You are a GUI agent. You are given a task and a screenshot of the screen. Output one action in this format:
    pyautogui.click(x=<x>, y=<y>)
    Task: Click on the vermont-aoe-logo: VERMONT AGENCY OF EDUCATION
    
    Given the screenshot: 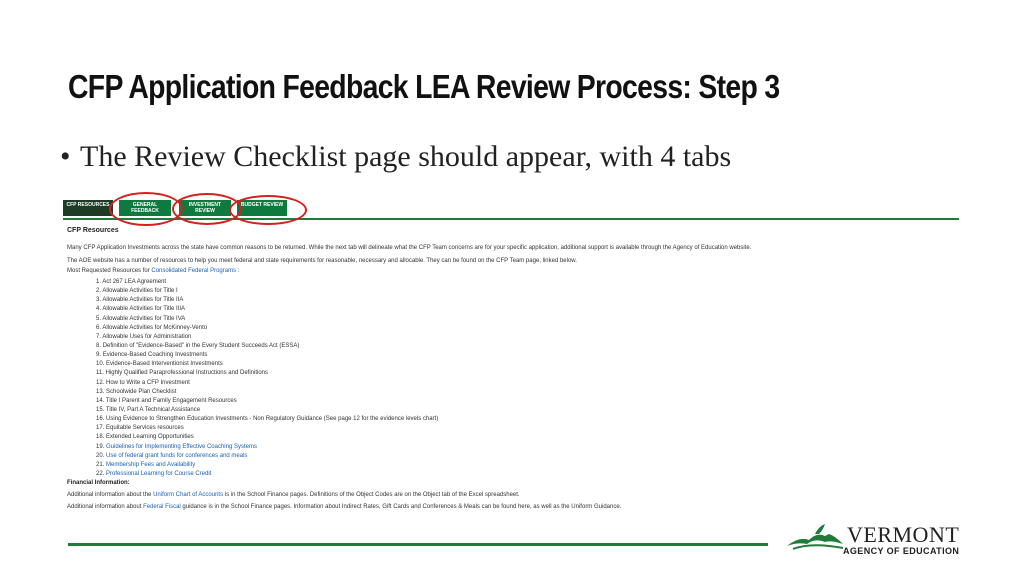 What is the action you would take?
    pyautogui.click(x=875, y=540)
    